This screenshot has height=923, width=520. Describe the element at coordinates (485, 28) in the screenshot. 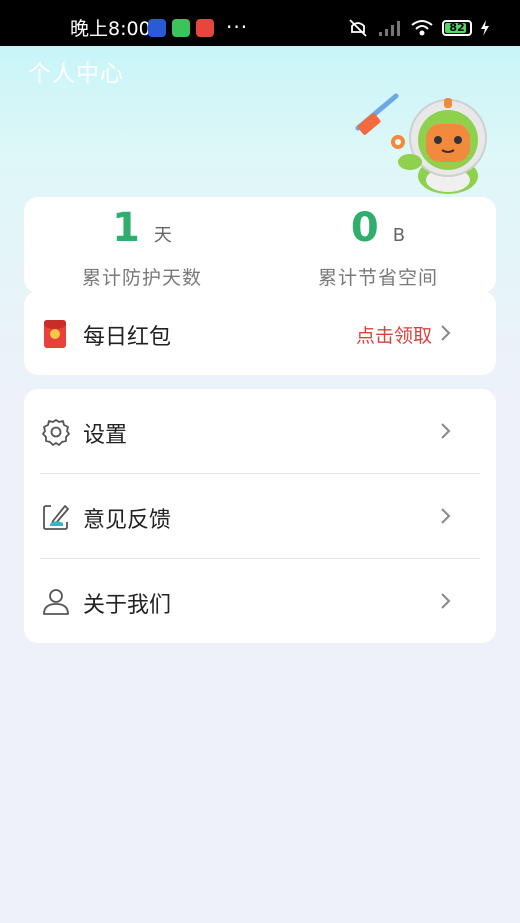

I see `charging-icon` at that location.